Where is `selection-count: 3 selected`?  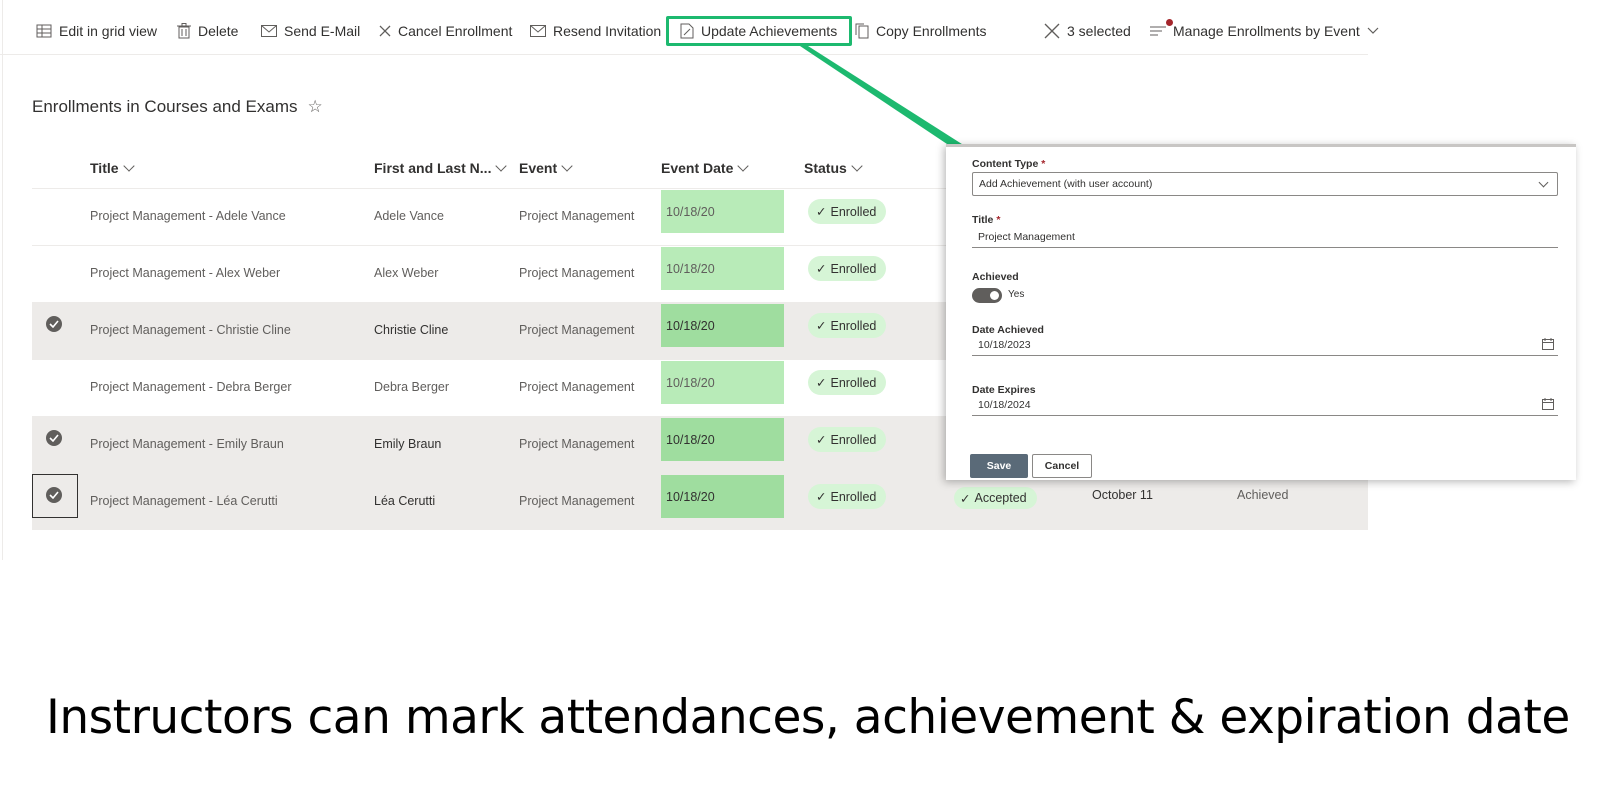 selection-count: 3 selected is located at coordinates (1099, 31).